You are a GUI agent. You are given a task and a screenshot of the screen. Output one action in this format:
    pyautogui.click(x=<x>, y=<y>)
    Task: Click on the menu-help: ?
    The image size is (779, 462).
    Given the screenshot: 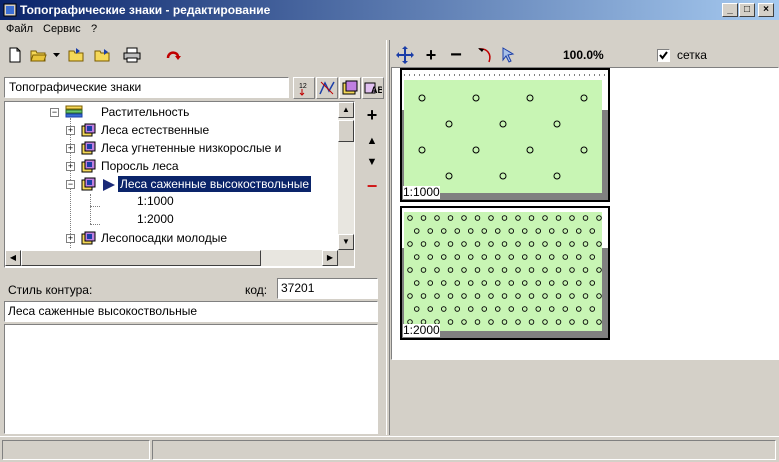 What is the action you would take?
    pyautogui.click(x=94, y=29)
    